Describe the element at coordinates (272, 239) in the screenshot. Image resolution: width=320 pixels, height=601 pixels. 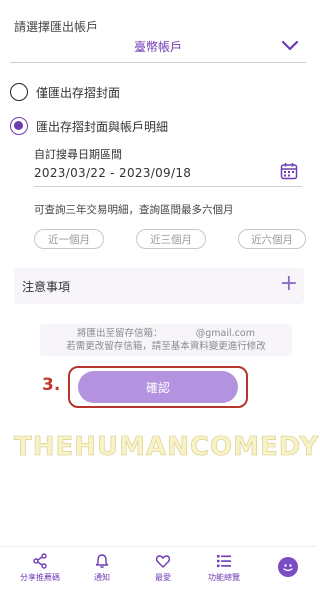
I see `range-six-months-button: 近六個月` at that location.